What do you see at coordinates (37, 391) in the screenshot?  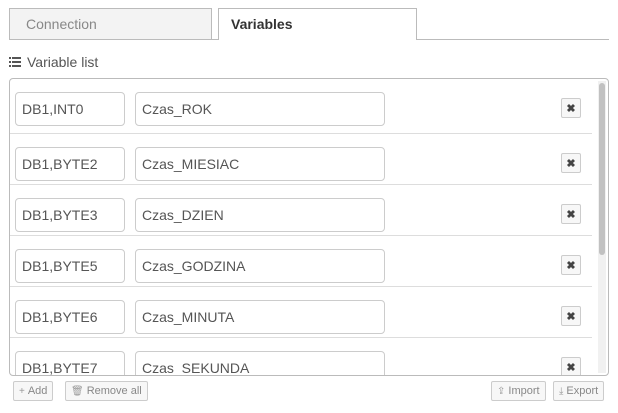 I see `add-button-label: Add` at bounding box center [37, 391].